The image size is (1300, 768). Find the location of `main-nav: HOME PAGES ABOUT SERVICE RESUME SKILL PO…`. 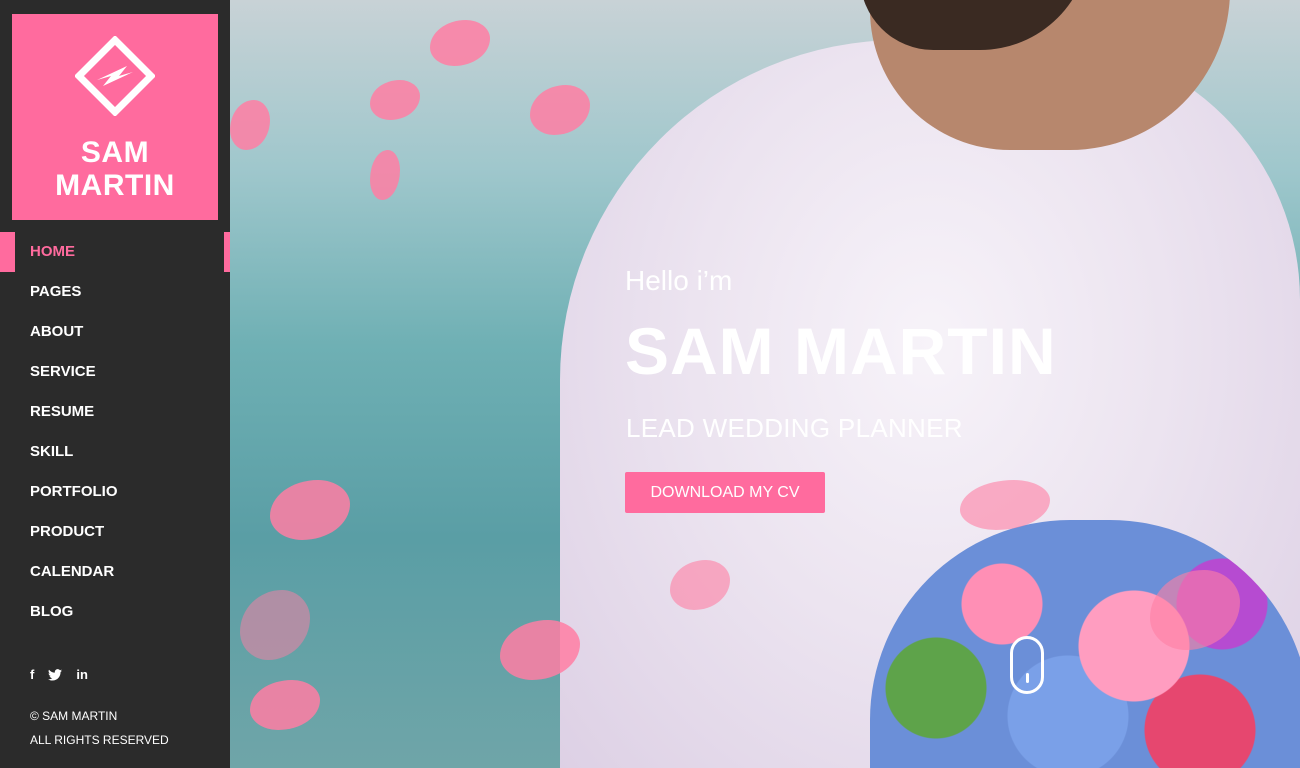

main-nav: HOME PAGES ABOUT SERVICE RESUME SKILL PO… is located at coordinates (115, 432).